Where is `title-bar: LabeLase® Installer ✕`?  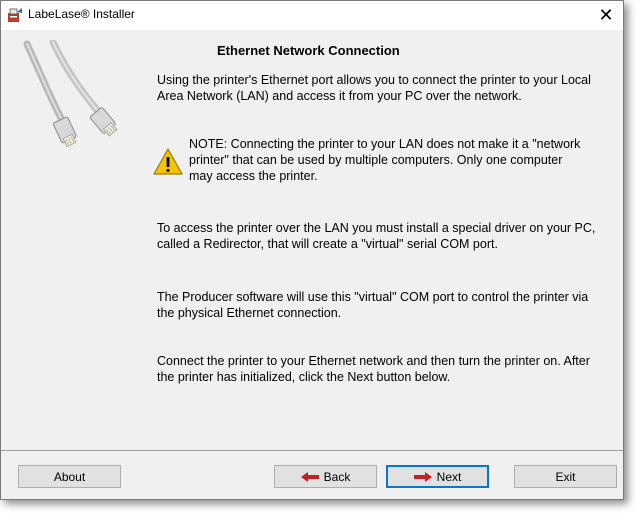 title-bar: LabeLase® Installer ✕ is located at coordinates (312, 15).